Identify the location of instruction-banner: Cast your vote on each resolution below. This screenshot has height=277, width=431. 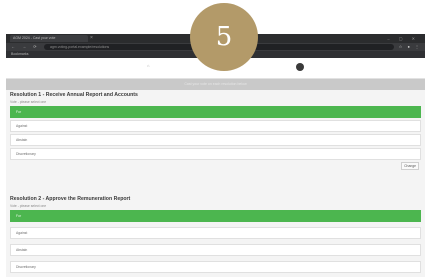
(215, 84).